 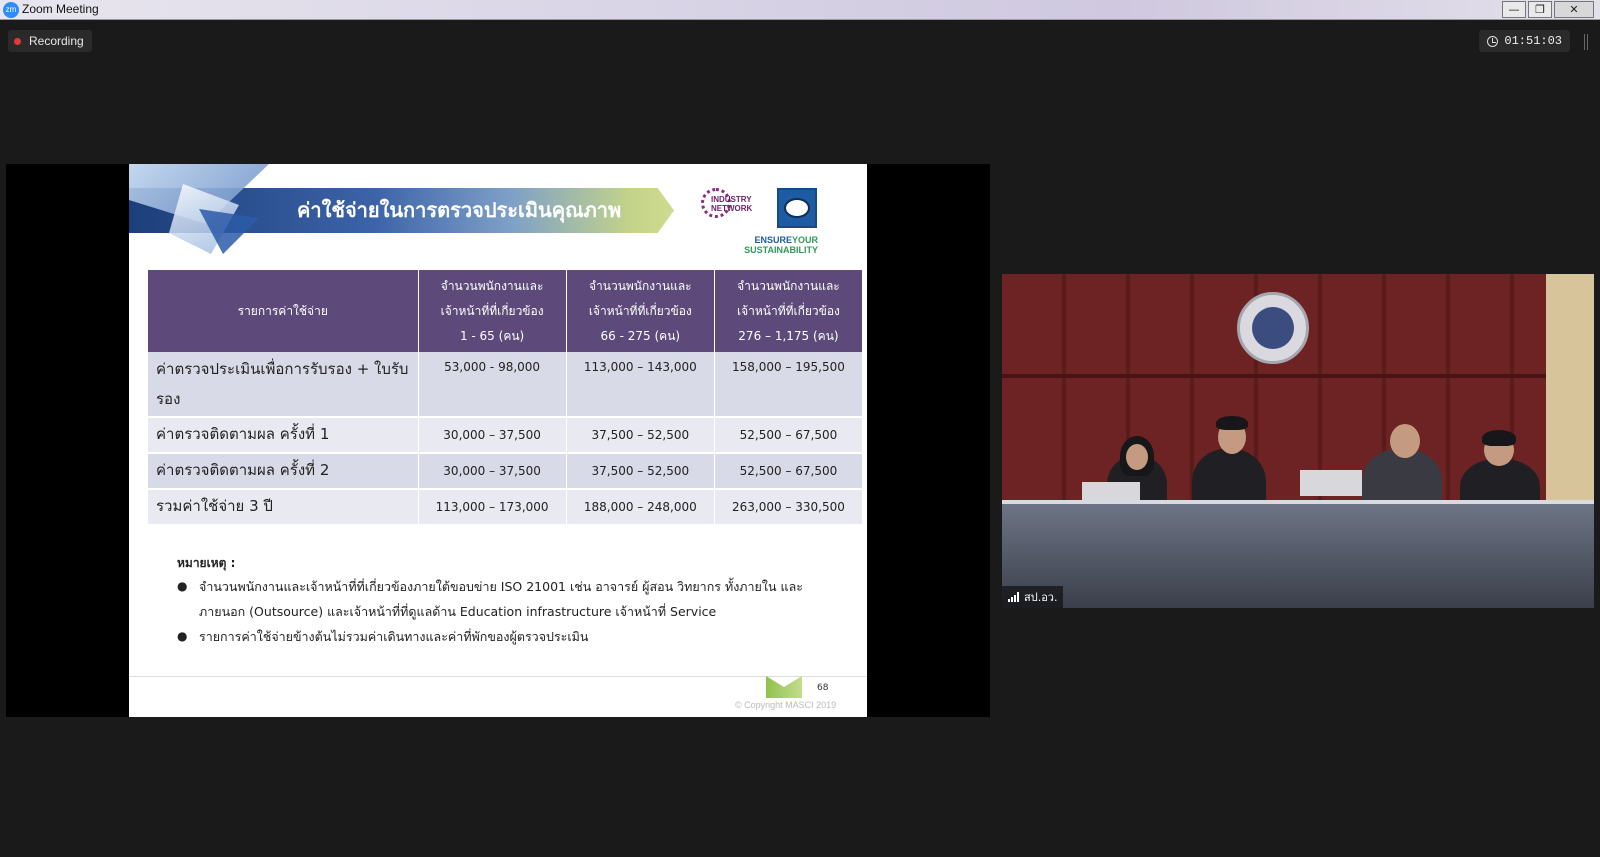 I want to click on close-button: ✕, so click(x=1574, y=9).